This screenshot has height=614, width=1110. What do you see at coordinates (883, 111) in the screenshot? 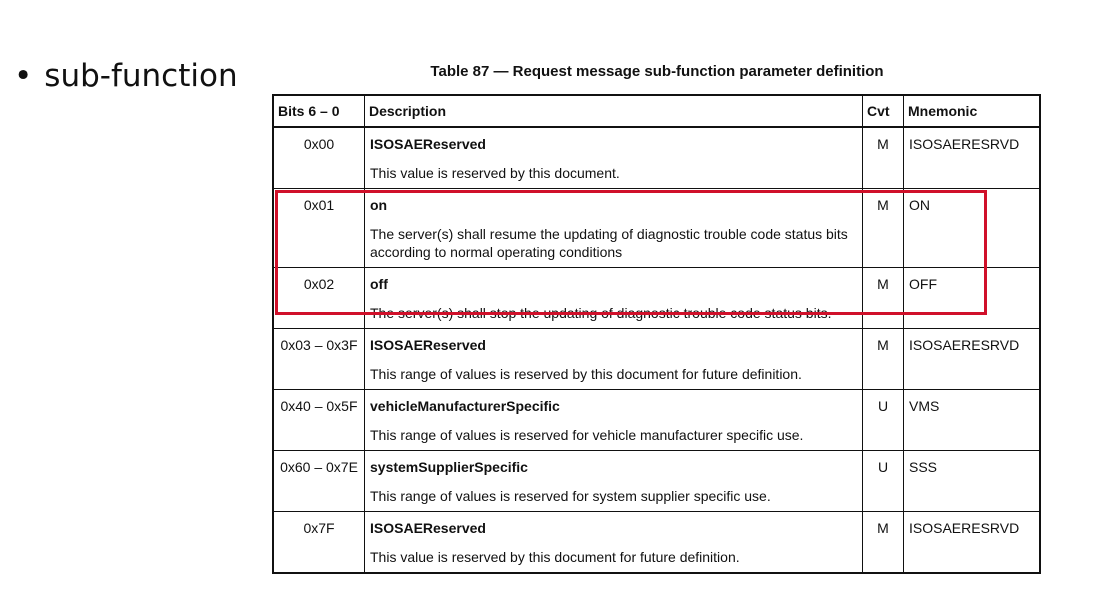
I see `header-cvt: Cvt` at bounding box center [883, 111].